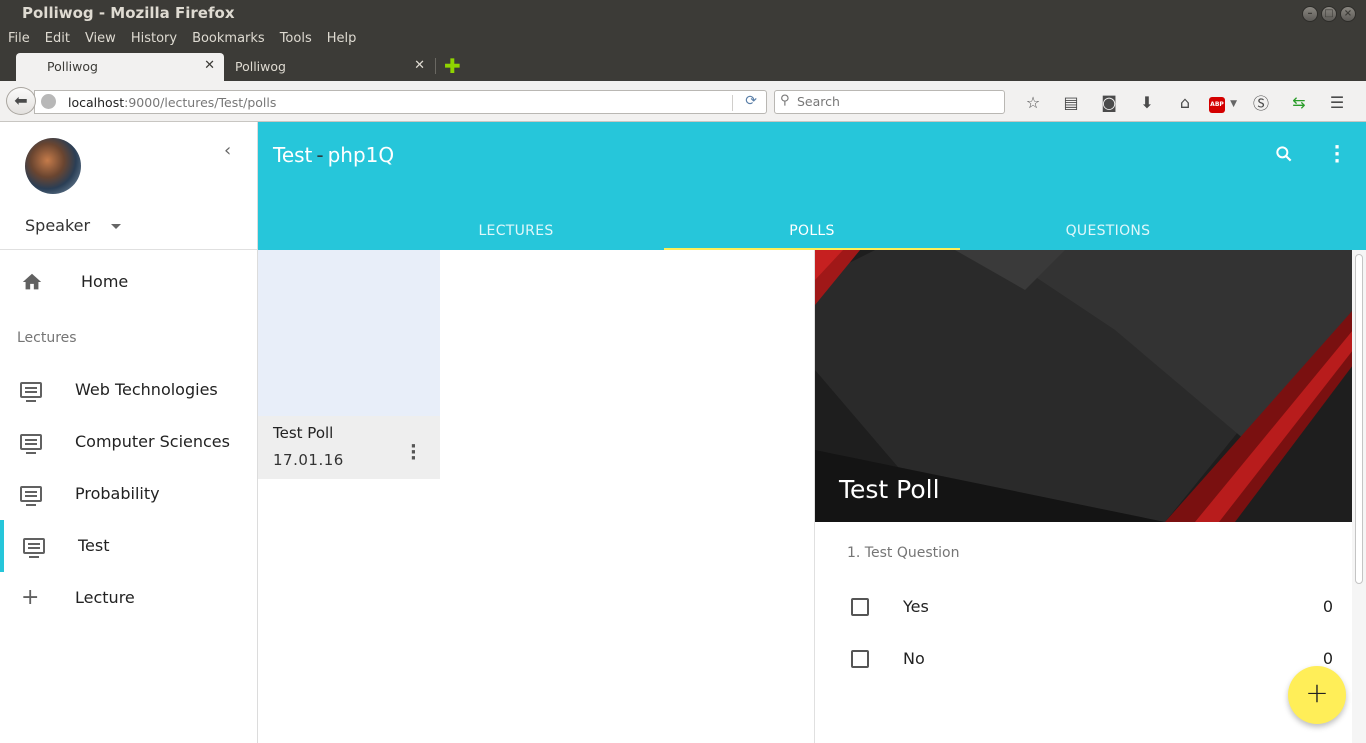 This screenshot has height=743, width=1366. I want to click on window-controls: – □ ×, so click(1329, 14).